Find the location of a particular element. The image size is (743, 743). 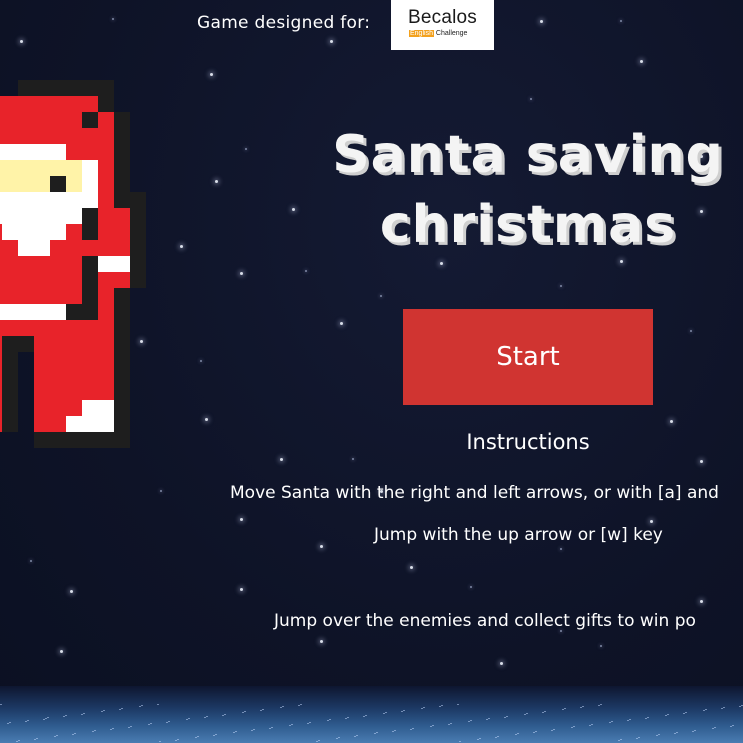

becalos-logo: Becalos English Challenge is located at coordinates (442, 25).